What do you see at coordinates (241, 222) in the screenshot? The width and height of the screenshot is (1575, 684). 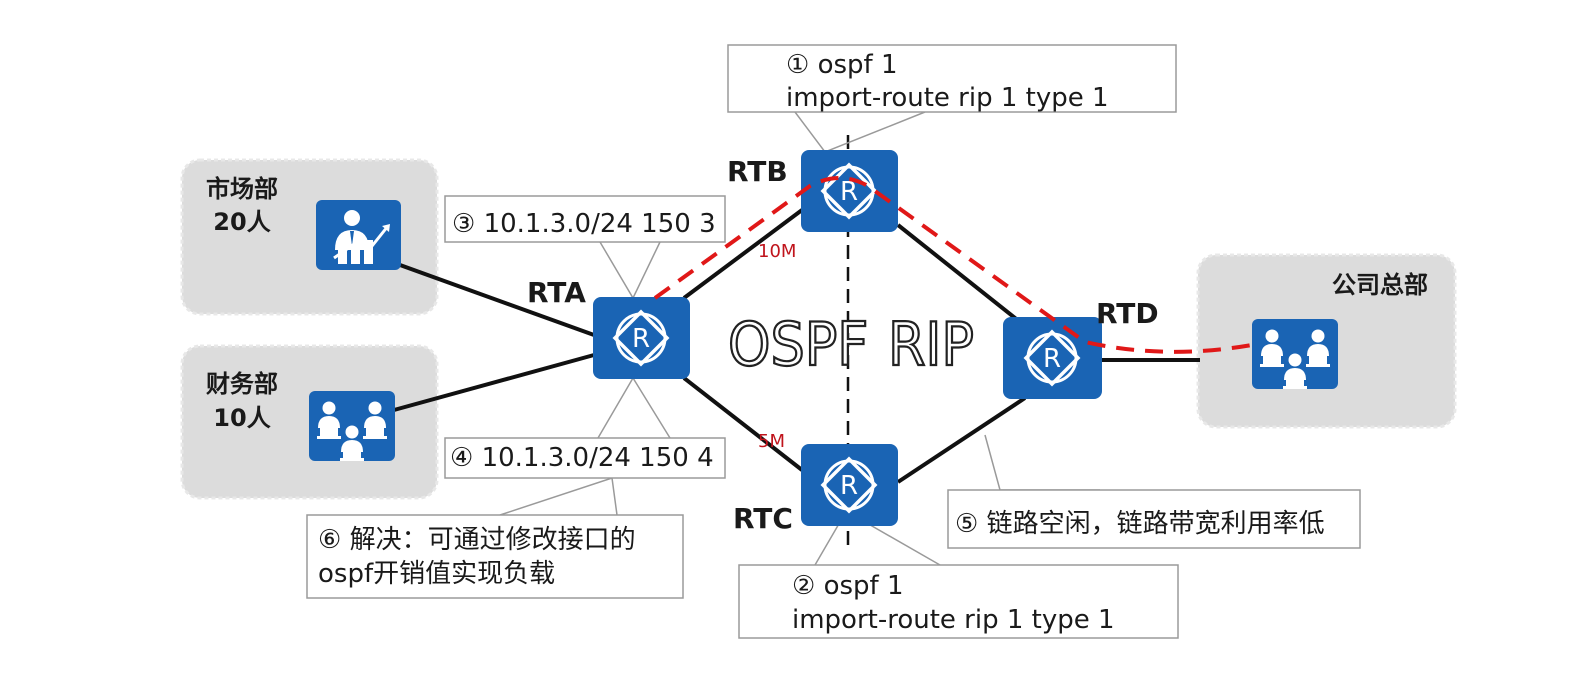 I see `market-department-count: 20人` at bounding box center [241, 222].